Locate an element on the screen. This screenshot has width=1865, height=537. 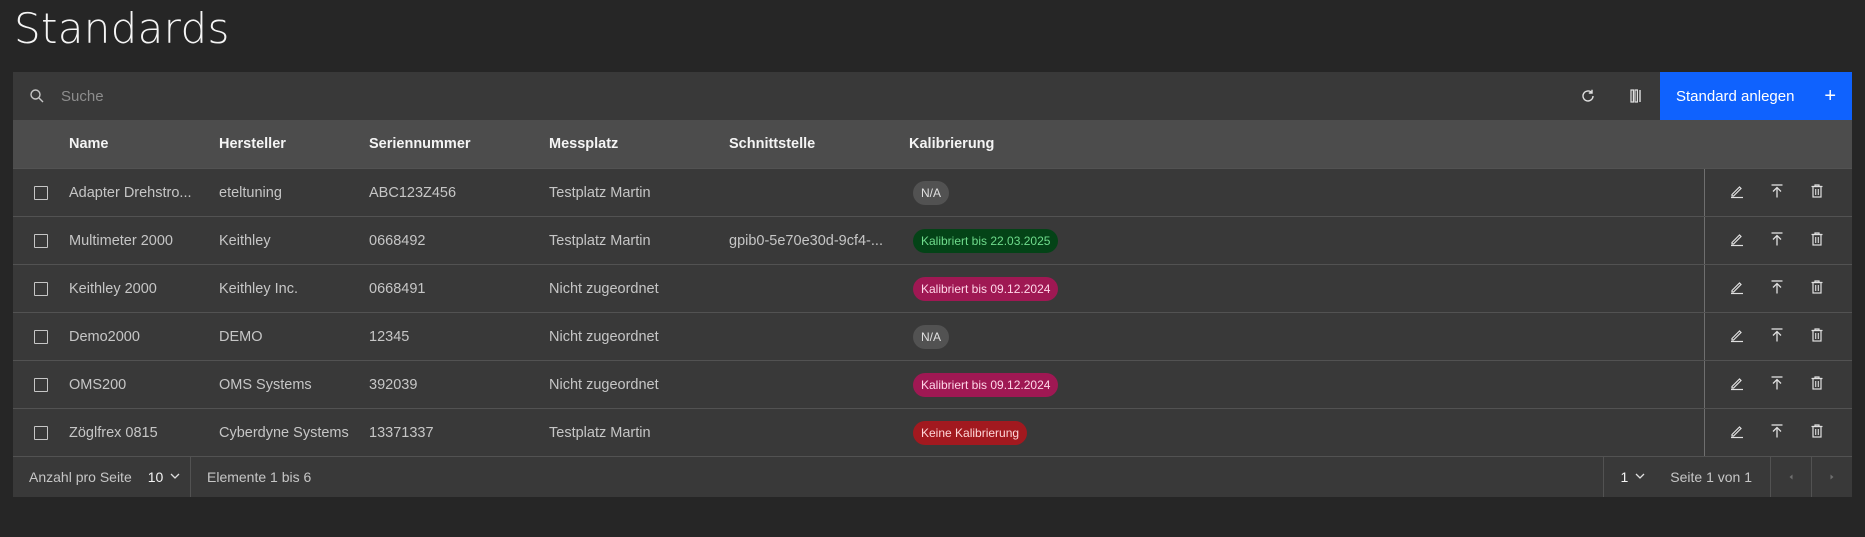
cell-kalibrierung: Keine Kalibrierung is located at coordinates (1306, 432).